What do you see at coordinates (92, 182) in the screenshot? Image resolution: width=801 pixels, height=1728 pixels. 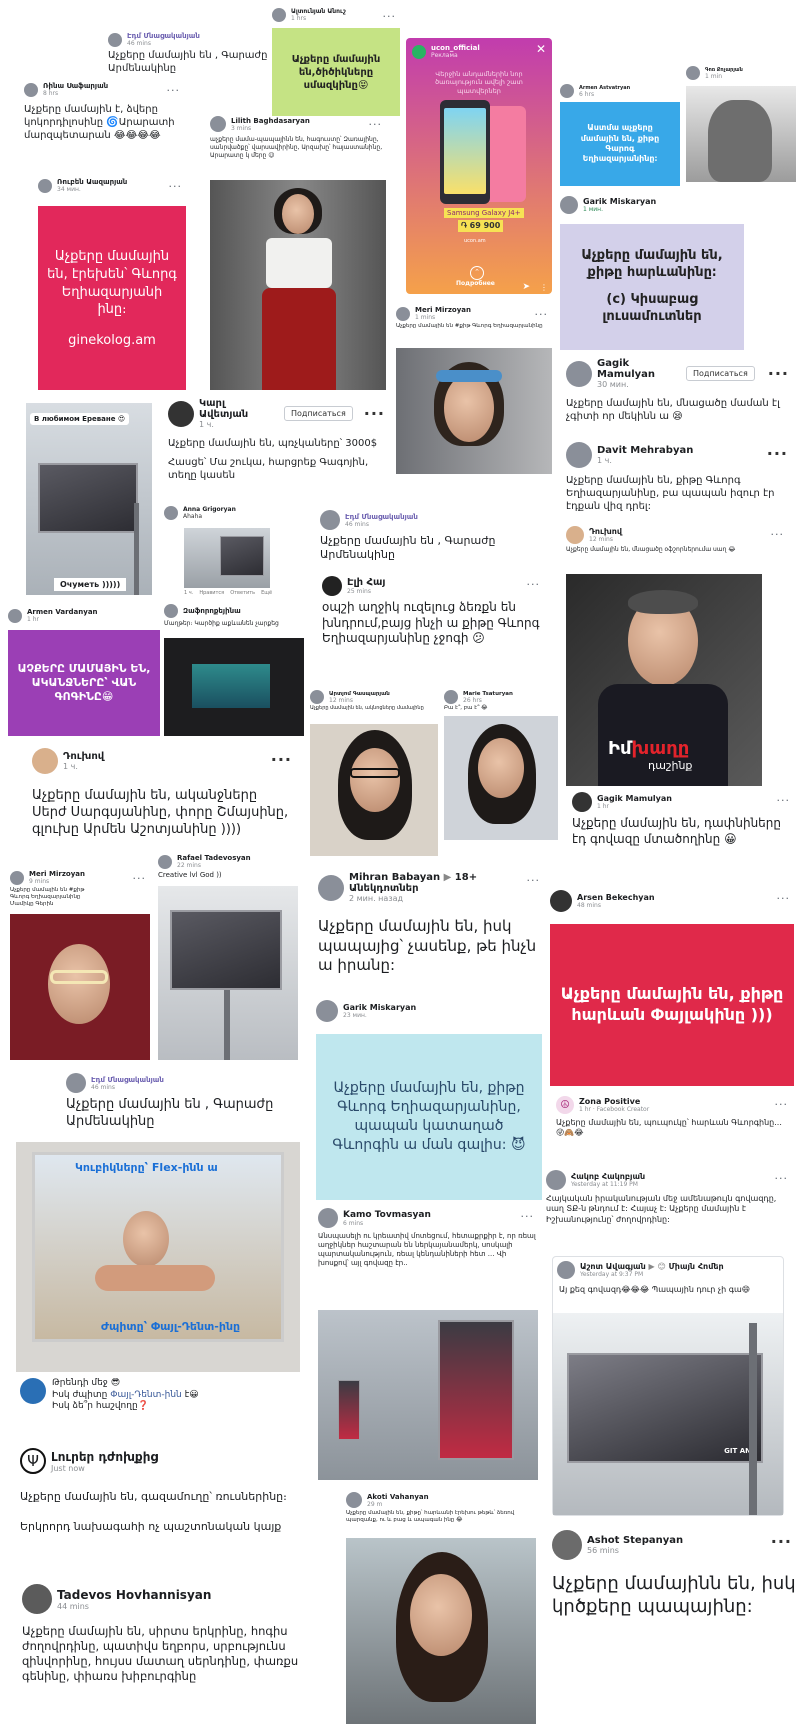 I see `author-name: Ռուբեն Աազարյան` at bounding box center [92, 182].